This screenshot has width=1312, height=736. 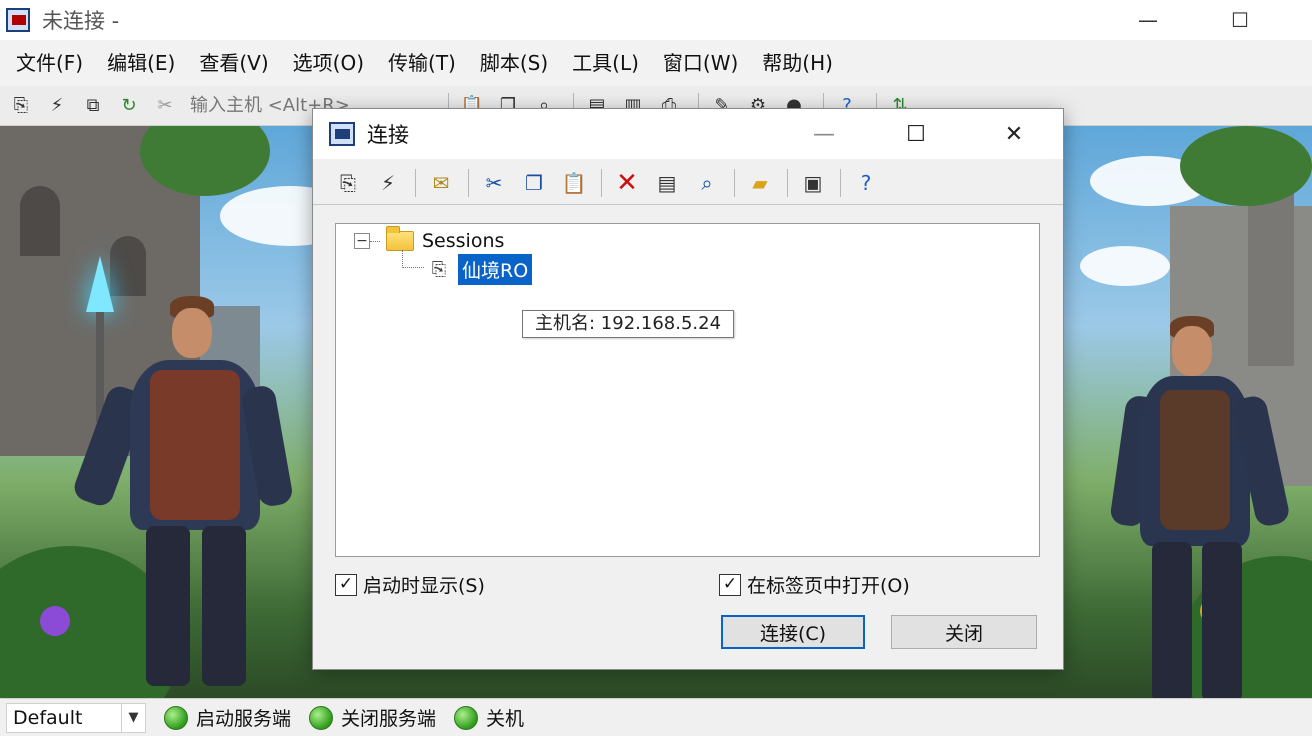 What do you see at coordinates (348, 183) in the screenshot?
I see `quick-connect-icon: ⎘` at bounding box center [348, 183].